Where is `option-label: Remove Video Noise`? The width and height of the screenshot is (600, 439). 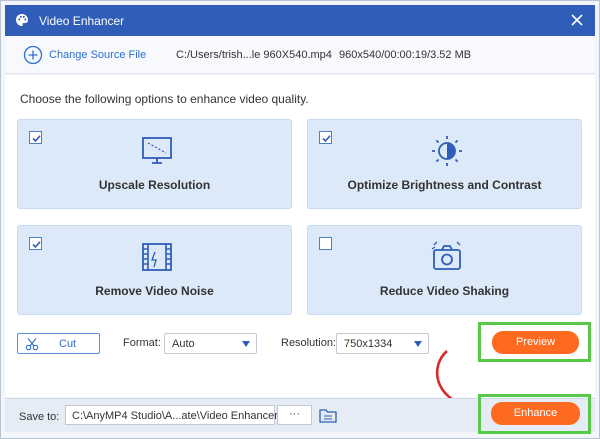
option-label: Remove Video Noise is located at coordinates (154, 291).